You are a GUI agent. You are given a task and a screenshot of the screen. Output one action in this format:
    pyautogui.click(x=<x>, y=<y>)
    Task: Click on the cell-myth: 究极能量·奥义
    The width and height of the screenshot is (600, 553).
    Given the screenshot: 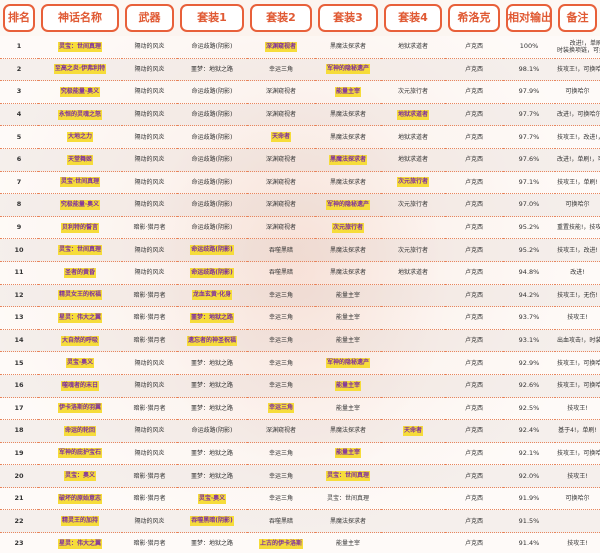 What is the action you would take?
    pyautogui.click(x=80, y=205)
    